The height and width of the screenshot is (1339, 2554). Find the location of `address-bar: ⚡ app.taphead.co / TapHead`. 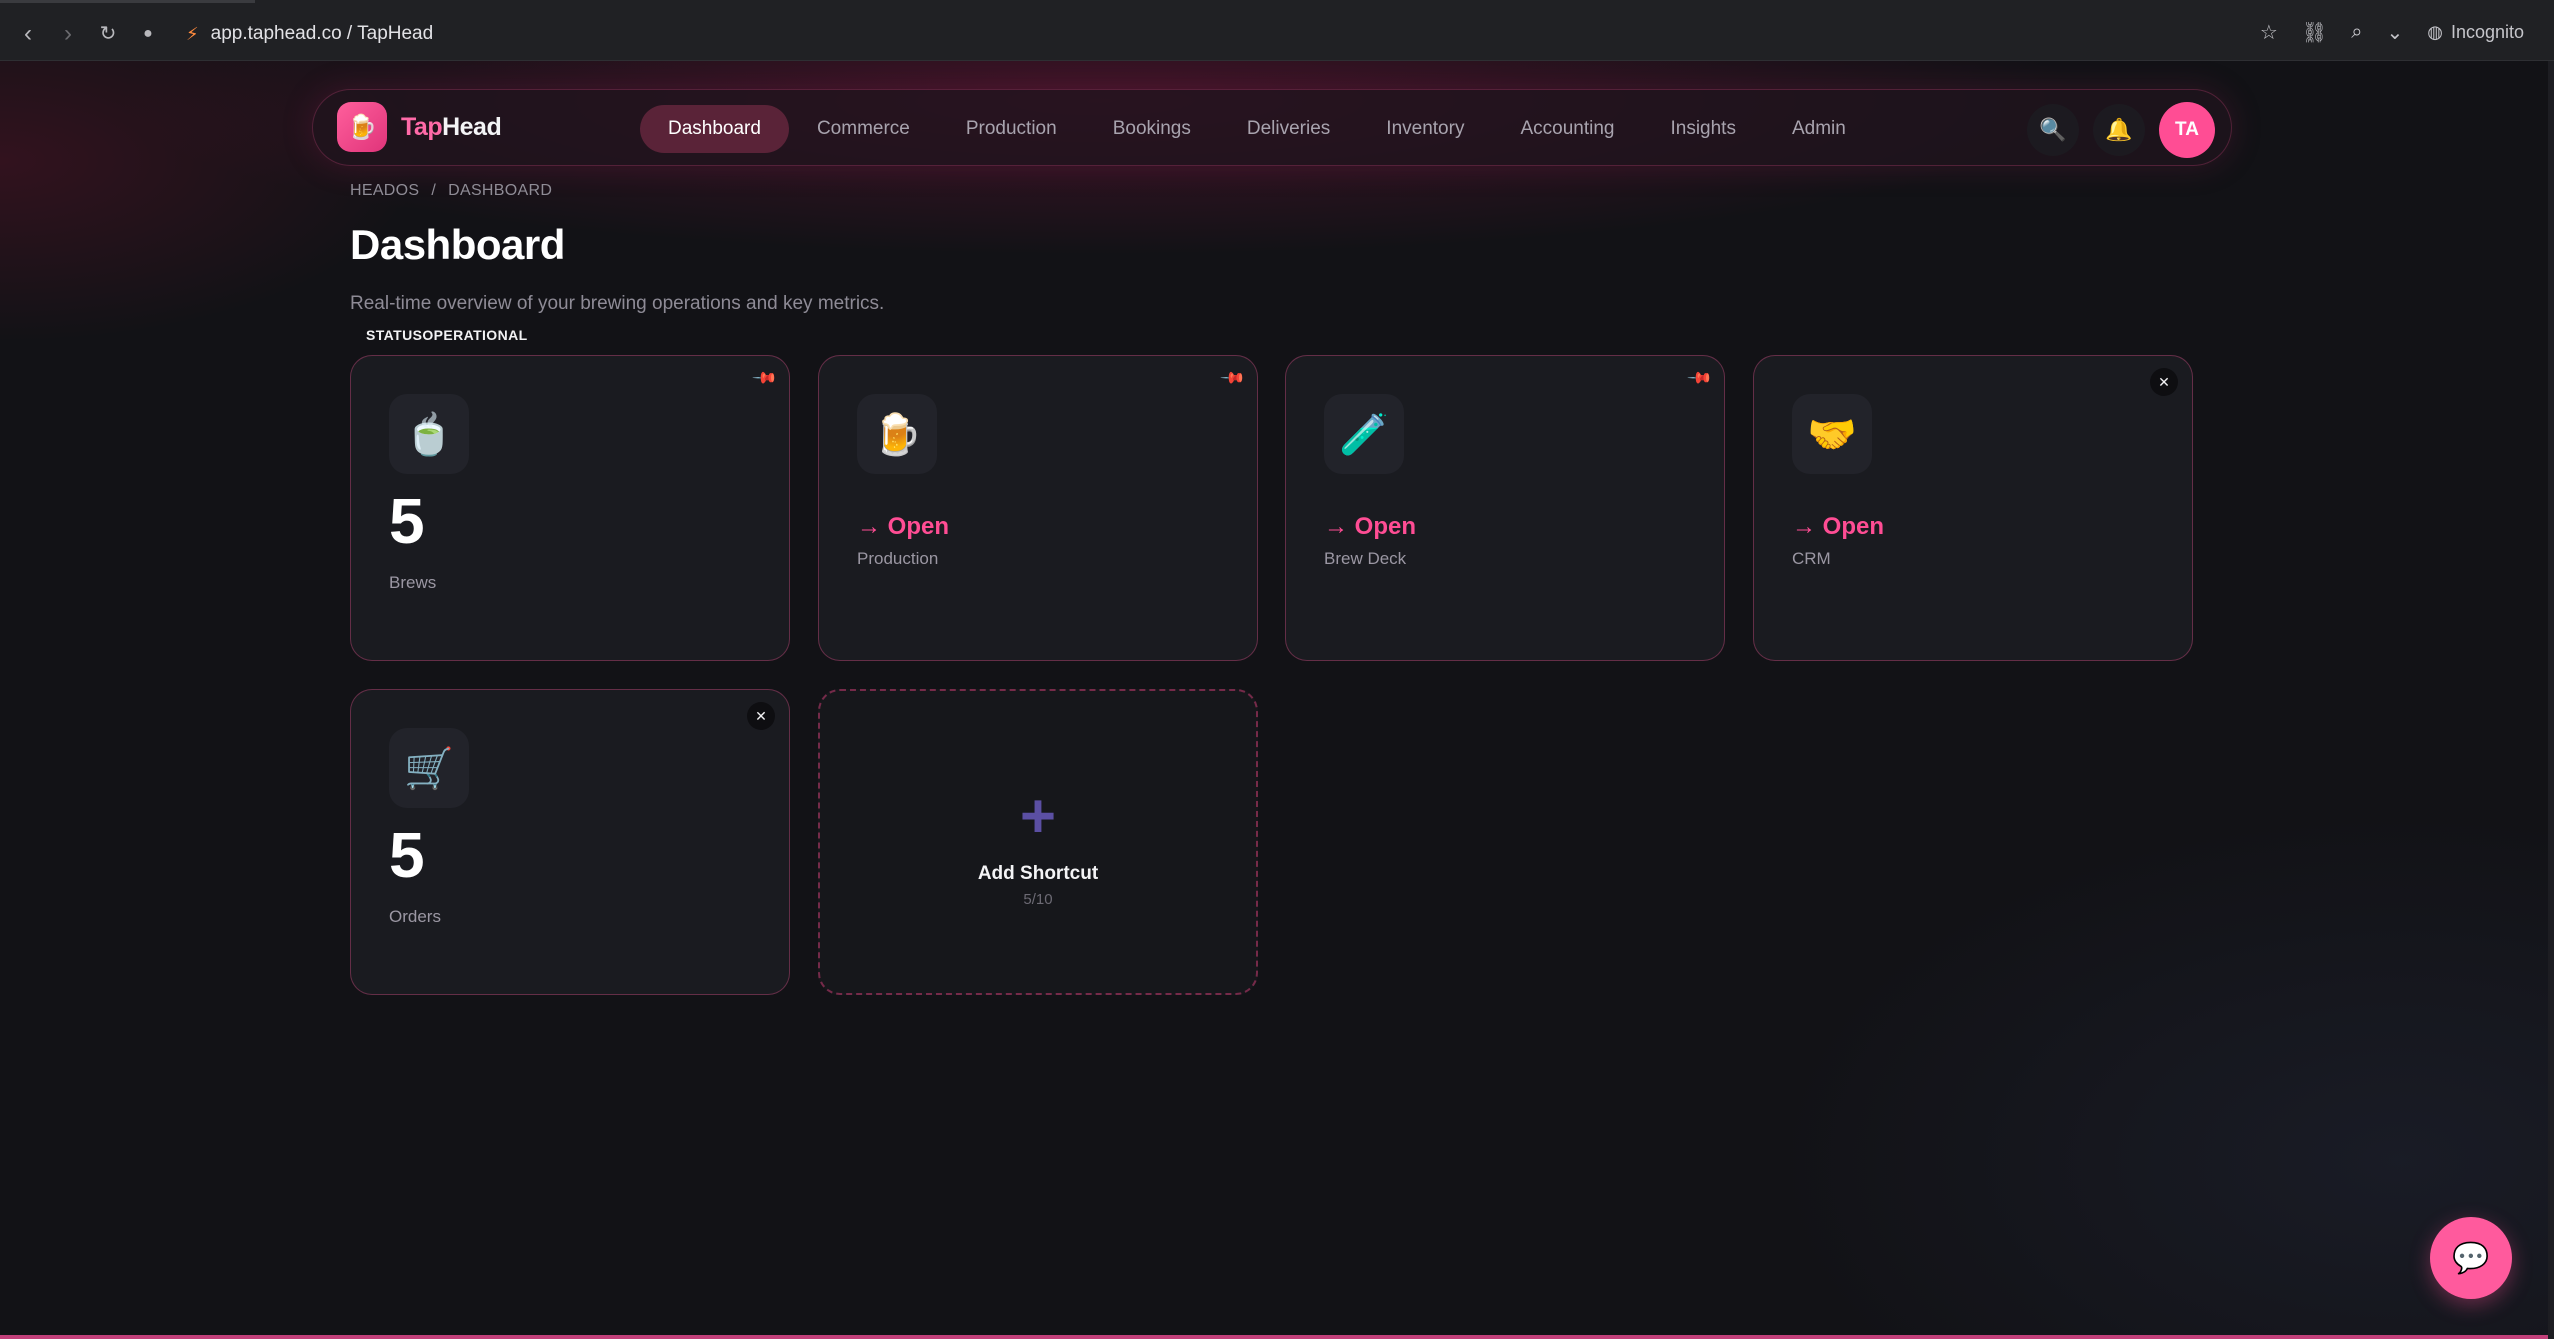

address-bar: ⚡ app.taphead.co / TapHead is located at coordinates (309, 34).